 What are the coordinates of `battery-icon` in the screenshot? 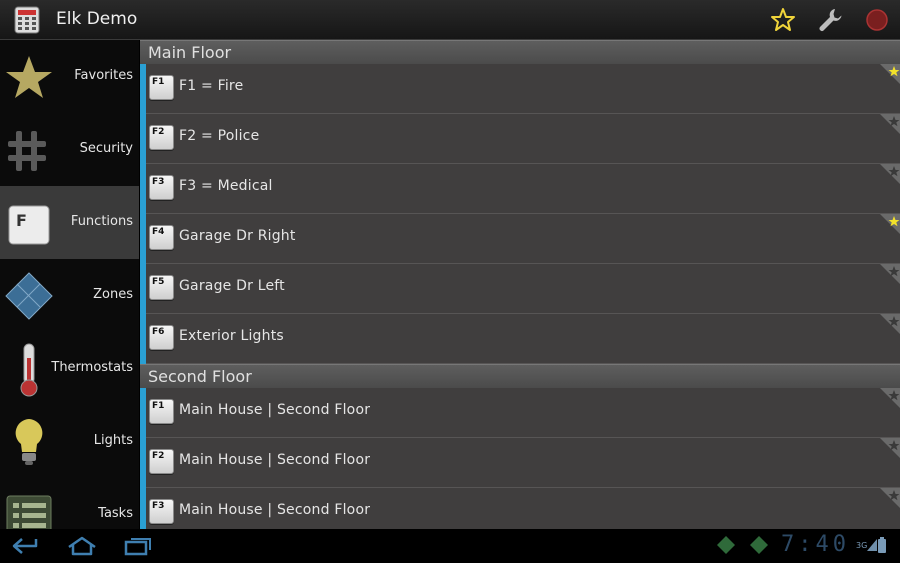 It's located at (882, 545).